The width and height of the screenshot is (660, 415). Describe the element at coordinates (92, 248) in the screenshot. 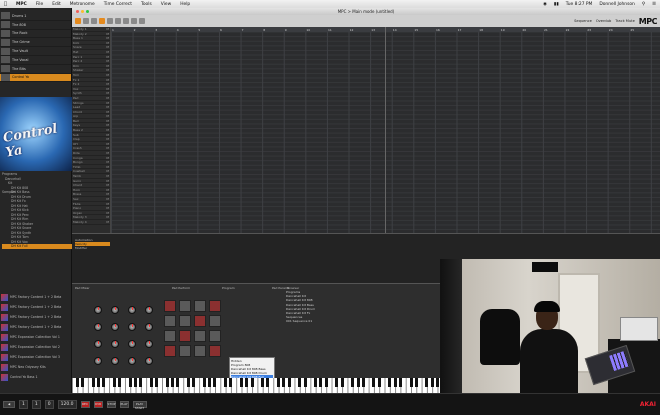

I see `lane-label-modifier: Modifier` at that location.